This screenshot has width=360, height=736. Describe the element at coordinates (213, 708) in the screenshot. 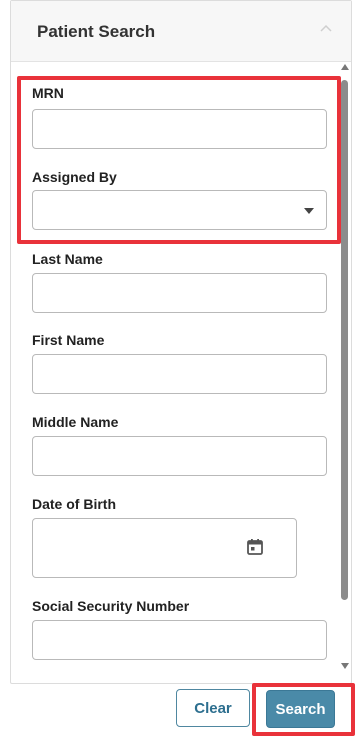

I see `clear-button: Clear` at that location.